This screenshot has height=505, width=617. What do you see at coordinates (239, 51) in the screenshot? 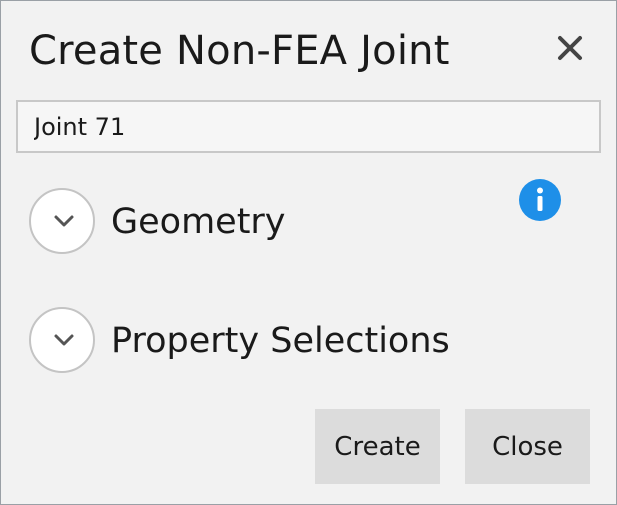
I see `dialog-title: Create Non-FEA Joint` at bounding box center [239, 51].